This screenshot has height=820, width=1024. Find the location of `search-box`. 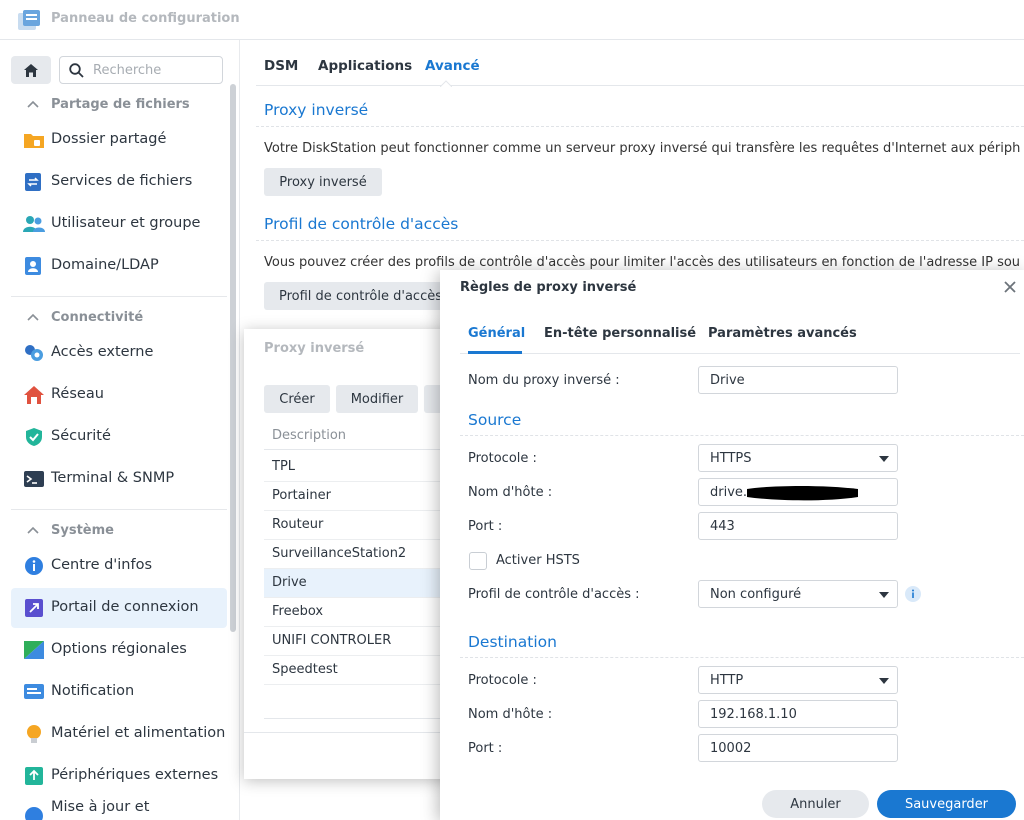

search-box is located at coordinates (141, 70).